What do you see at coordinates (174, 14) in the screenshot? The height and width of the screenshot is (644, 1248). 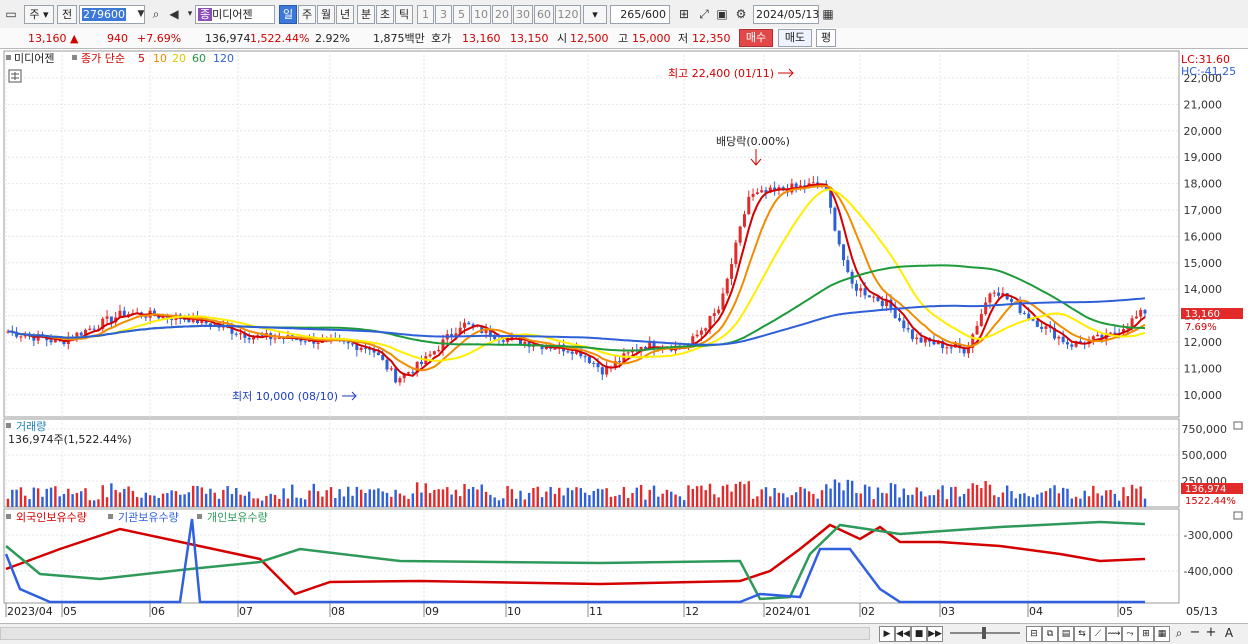 I see `sound-icon: ◀` at bounding box center [174, 14].